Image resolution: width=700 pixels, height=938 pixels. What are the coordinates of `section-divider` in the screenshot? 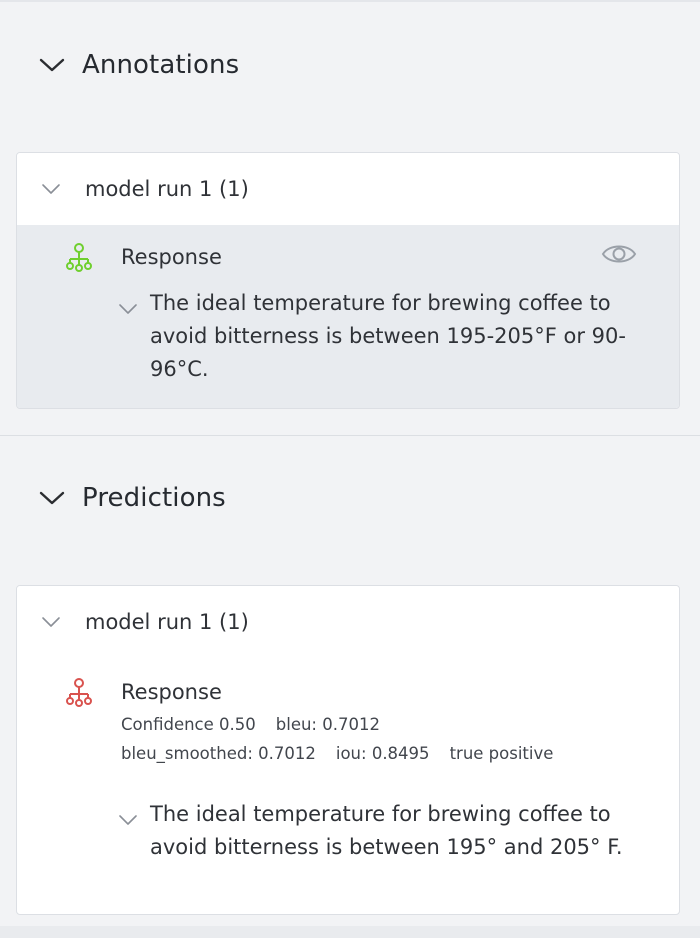 It's located at (350, 435).